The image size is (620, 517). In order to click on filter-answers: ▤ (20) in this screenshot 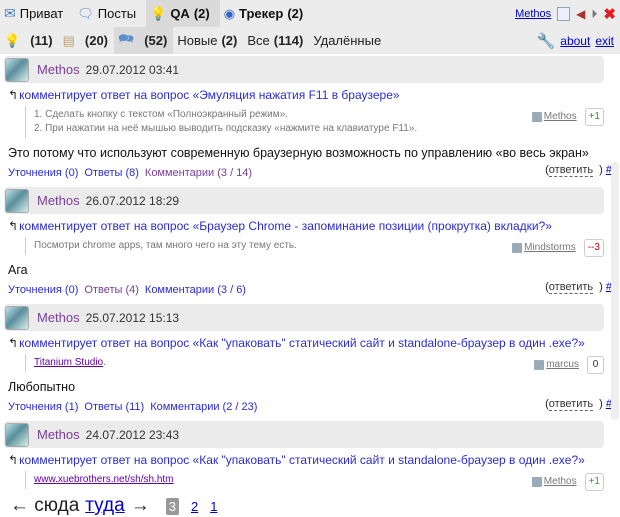, I will do `click(86, 40)`.